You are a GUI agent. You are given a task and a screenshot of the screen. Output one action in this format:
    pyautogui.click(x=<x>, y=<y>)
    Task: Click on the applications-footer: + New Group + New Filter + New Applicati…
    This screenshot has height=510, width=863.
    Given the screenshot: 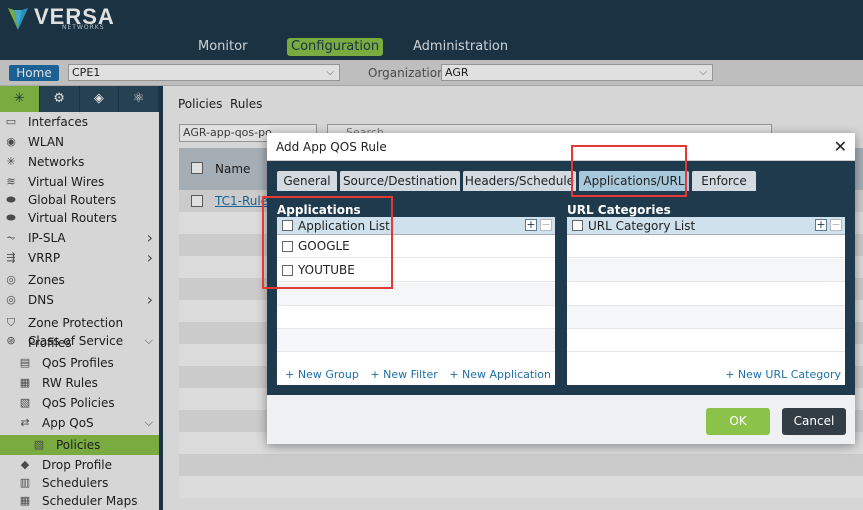 What is the action you would take?
    pyautogui.click(x=414, y=374)
    